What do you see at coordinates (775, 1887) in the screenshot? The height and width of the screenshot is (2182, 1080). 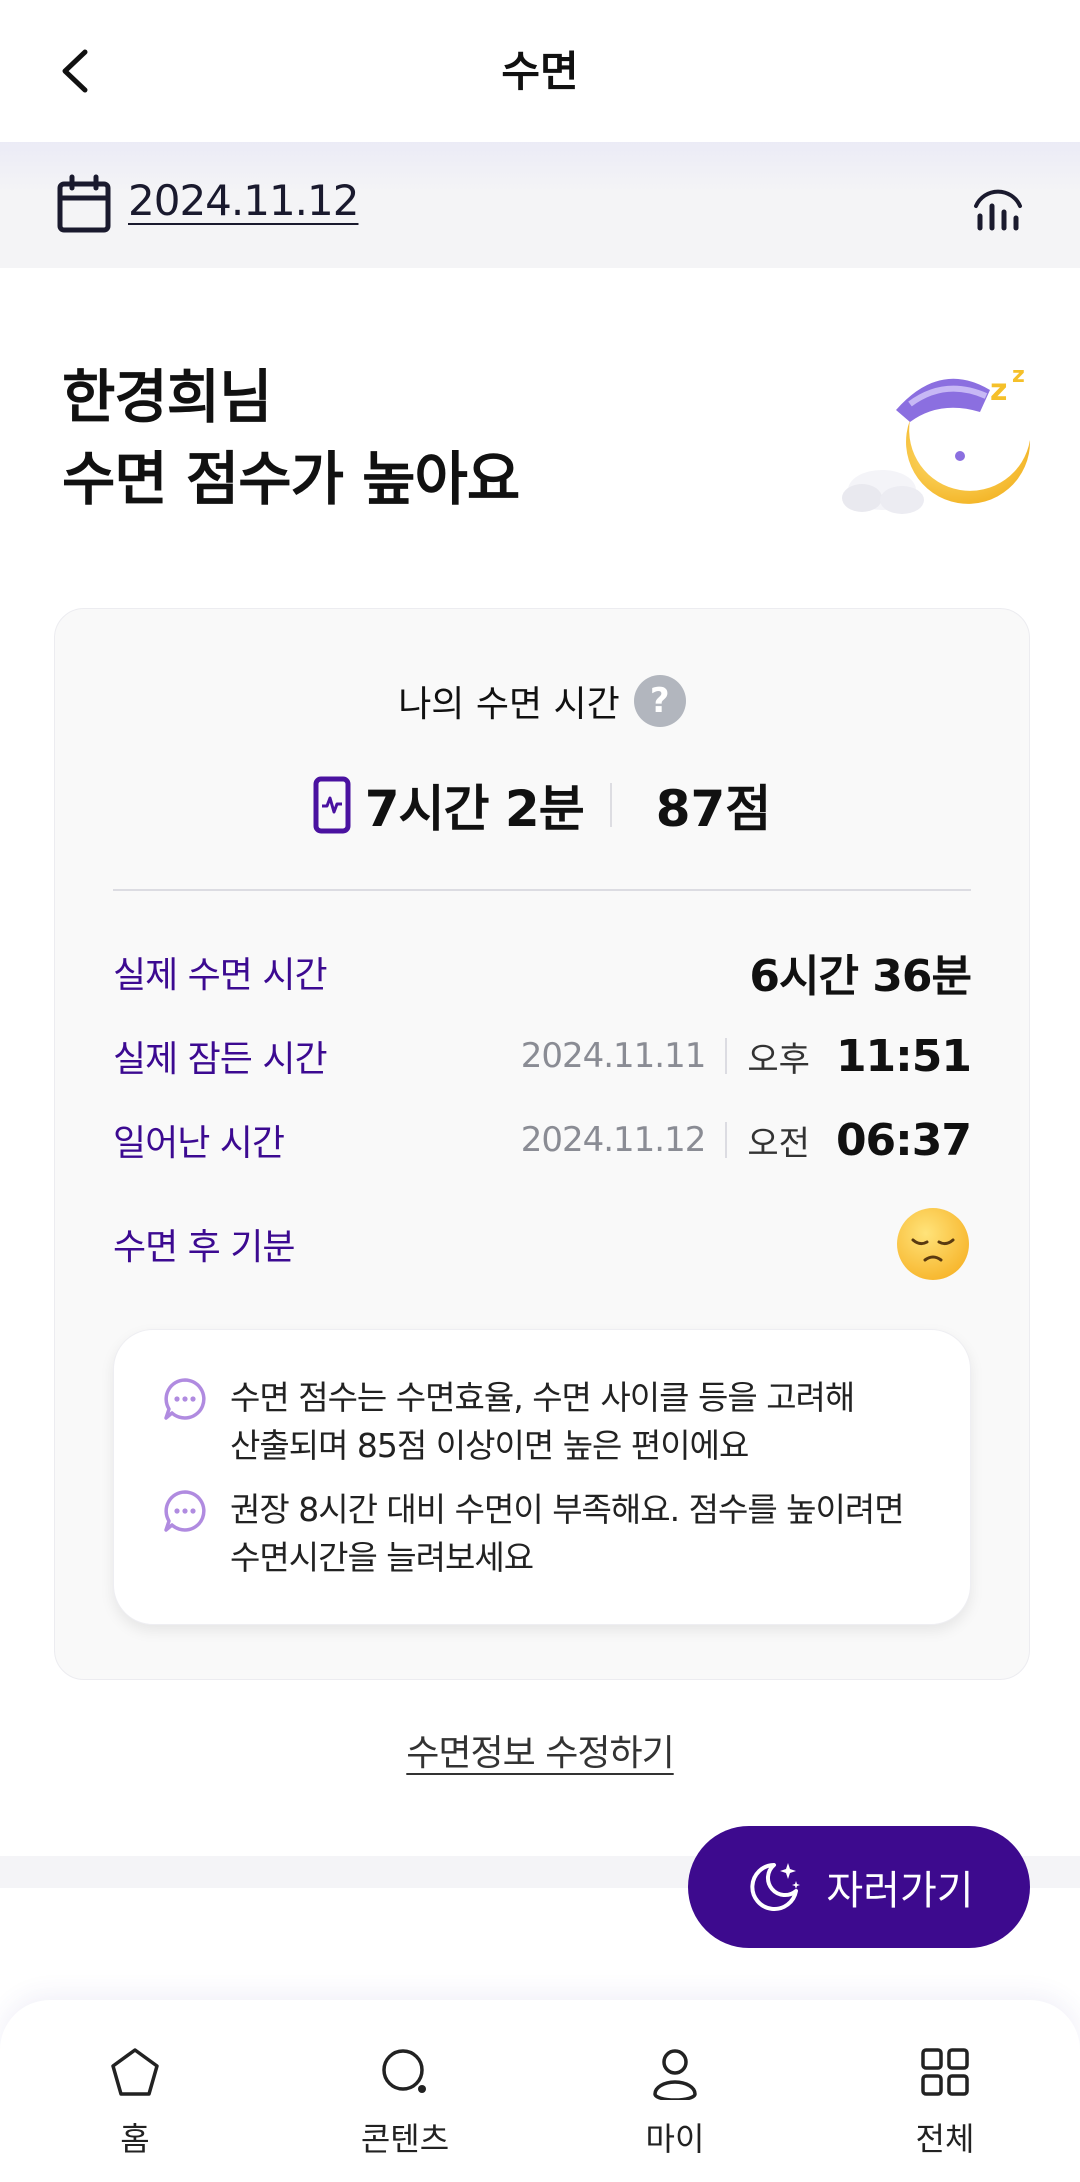 I see `moon-star-icon` at bounding box center [775, 1887].